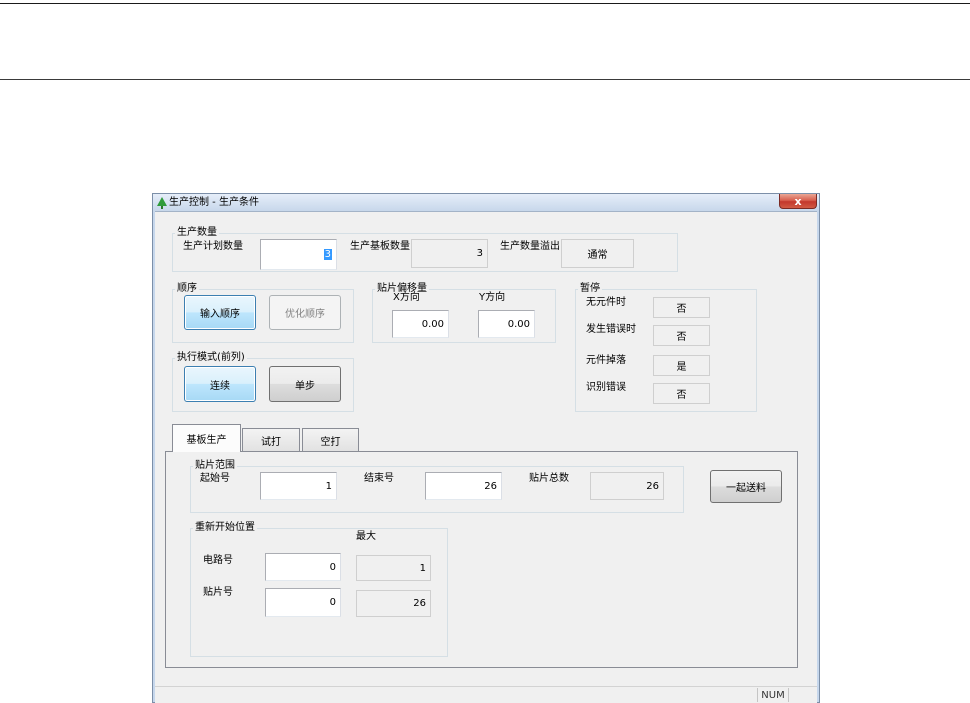 This screenshot has height=703, width=970. Describe the element at coordinates (506, 324) in the screenshot. I see `offset-y-input: 0.00` at that location.